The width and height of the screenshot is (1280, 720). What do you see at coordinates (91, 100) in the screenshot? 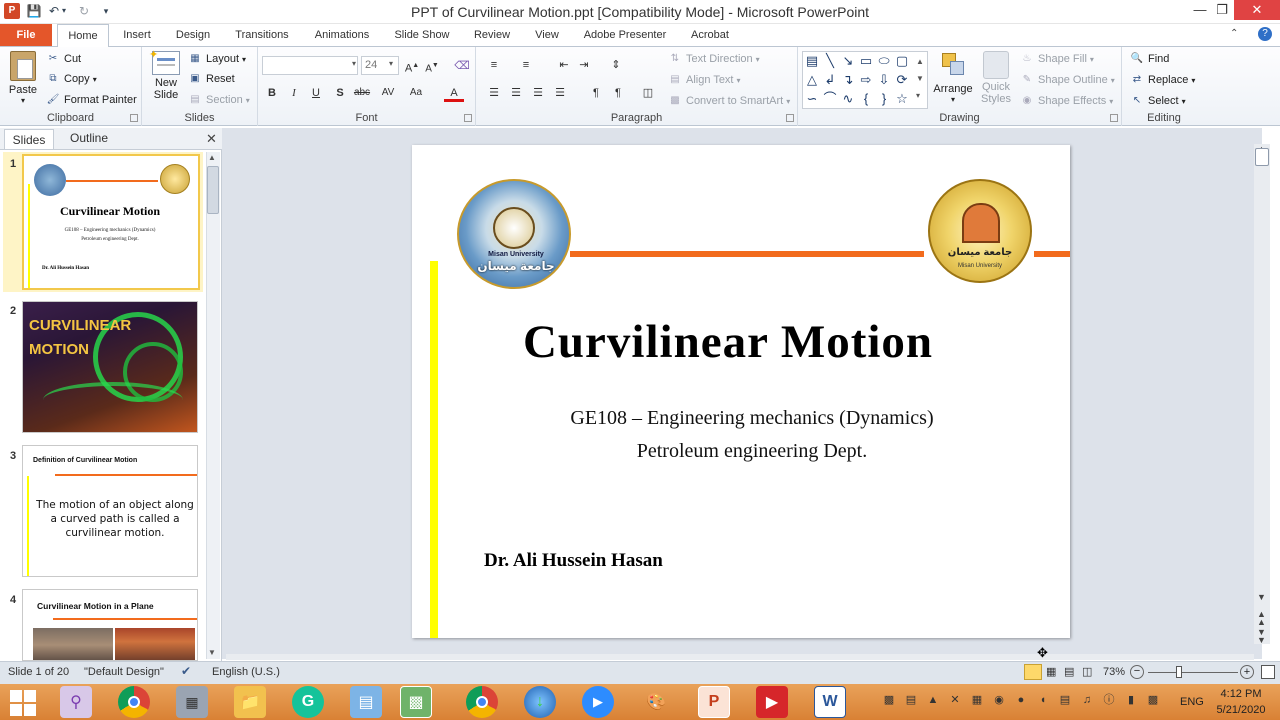
I see `format-painter-button: 🖌 Format Painter` at bounding box center [91, 100].